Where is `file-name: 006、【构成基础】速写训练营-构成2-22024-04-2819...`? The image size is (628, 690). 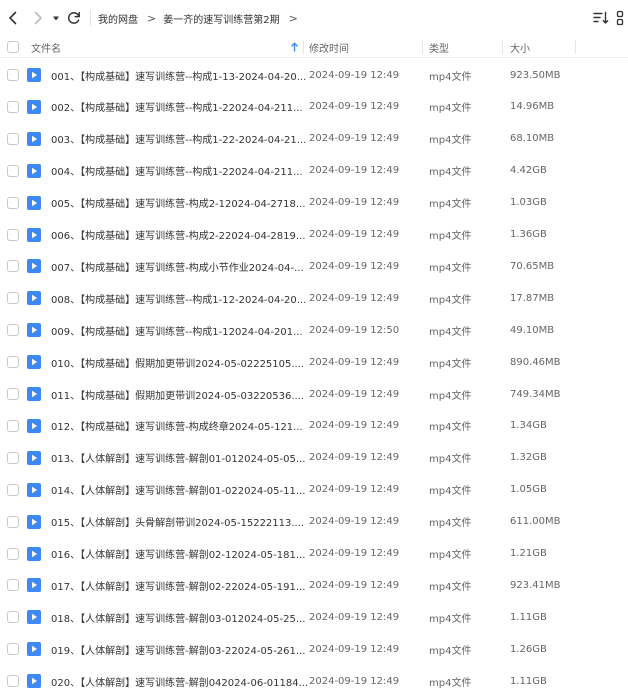
file-name: 006、【构成基础】速写训练营-构成2-22024-04-2819... is located at coordinates (178, 235).